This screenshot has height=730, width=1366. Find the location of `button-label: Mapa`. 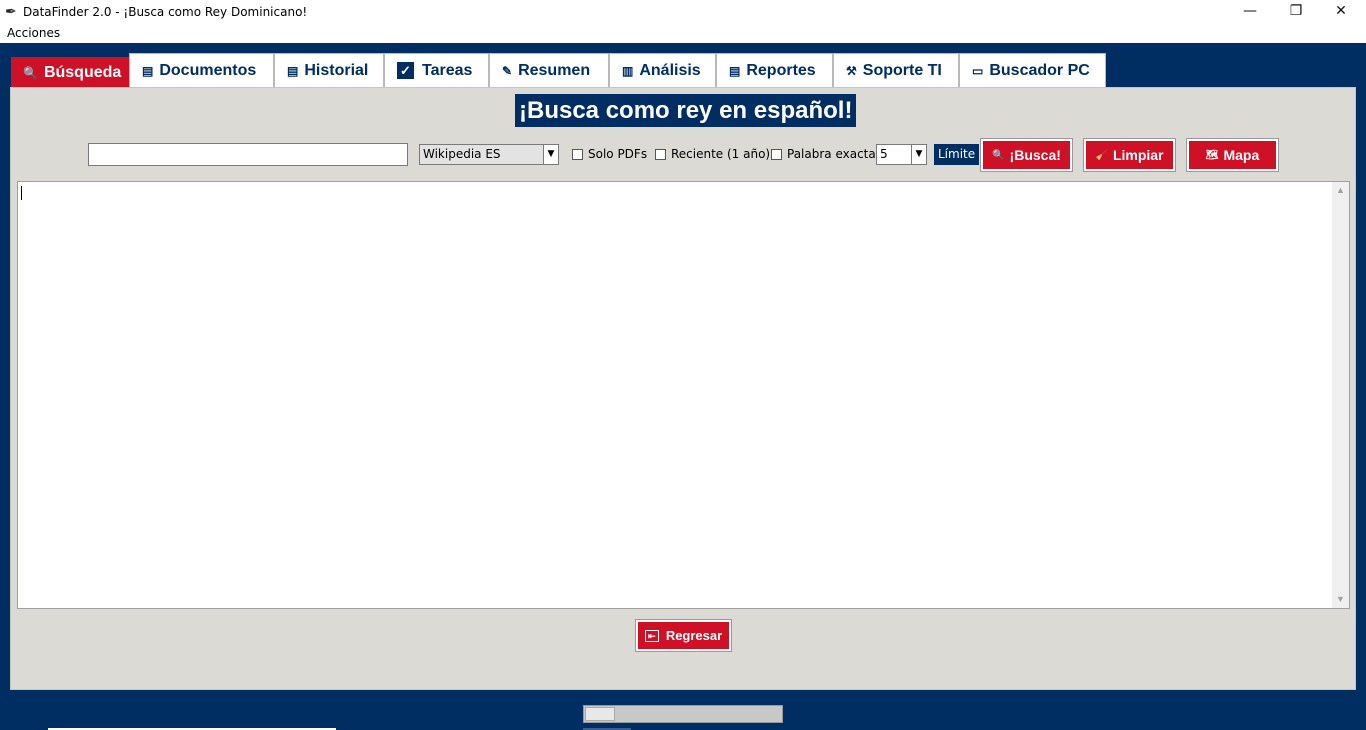

button-label: Mapa is located at coordinates (1241, 155).